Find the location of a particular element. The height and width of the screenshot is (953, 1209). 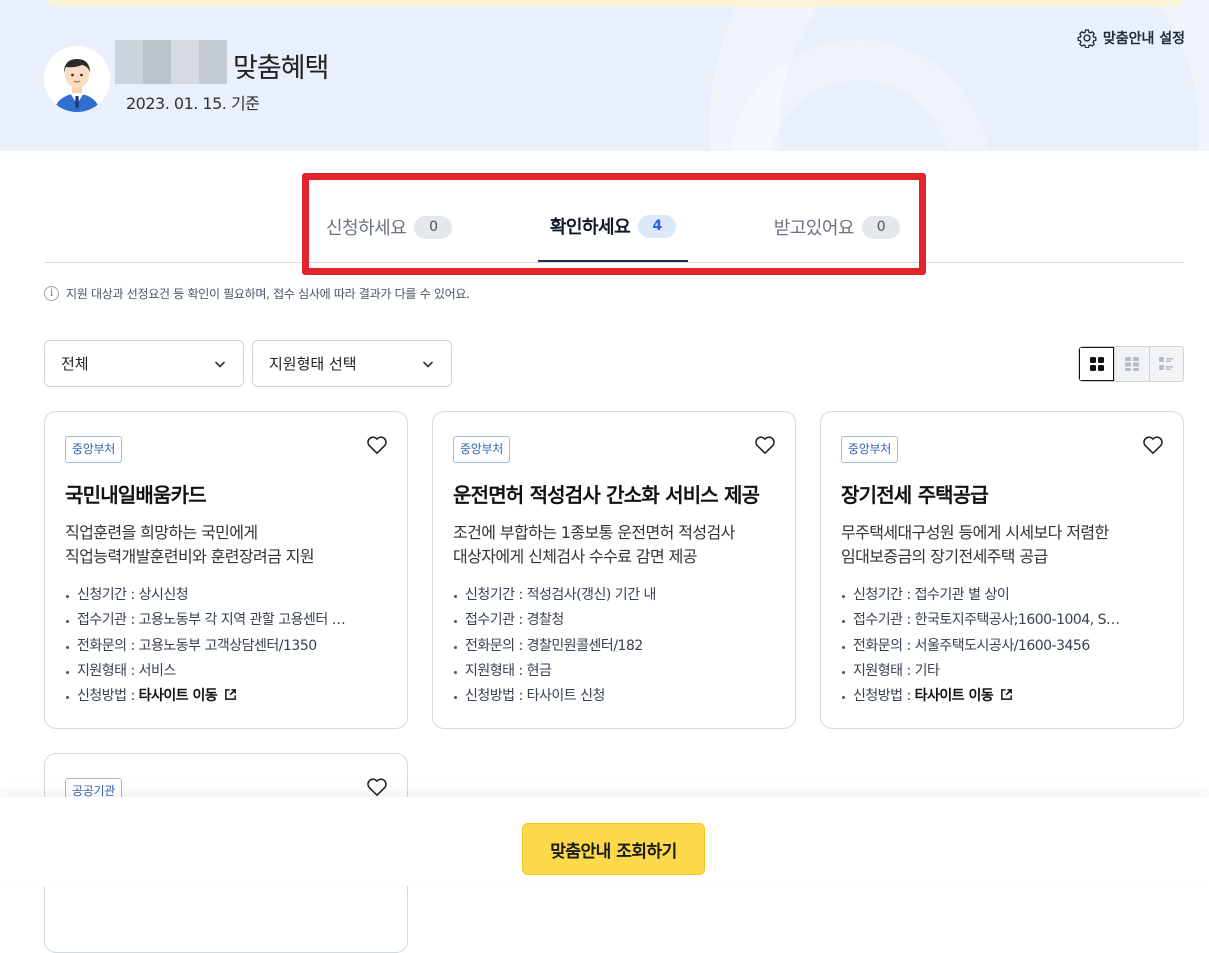

category-select-value: 전체 is located at coordinates (75, 364).